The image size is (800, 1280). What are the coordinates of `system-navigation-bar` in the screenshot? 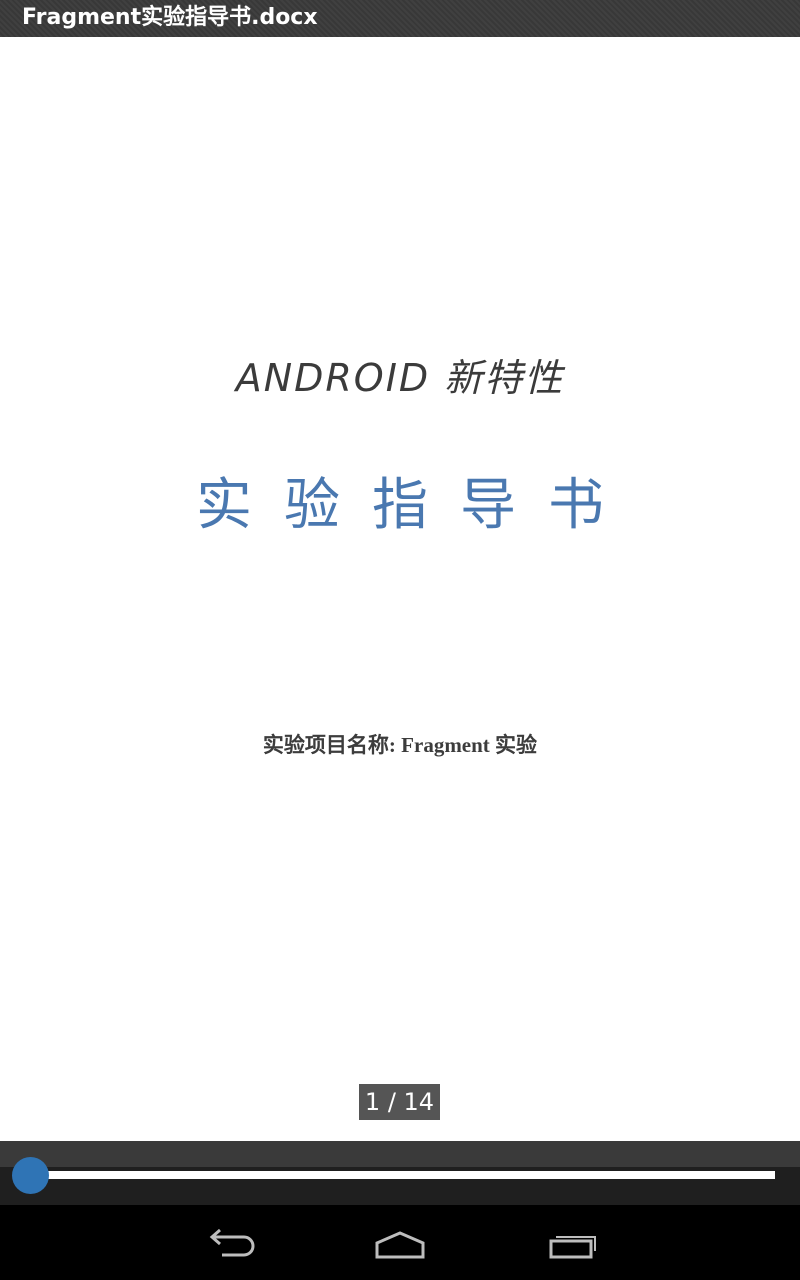 It's located at (400, 1242).